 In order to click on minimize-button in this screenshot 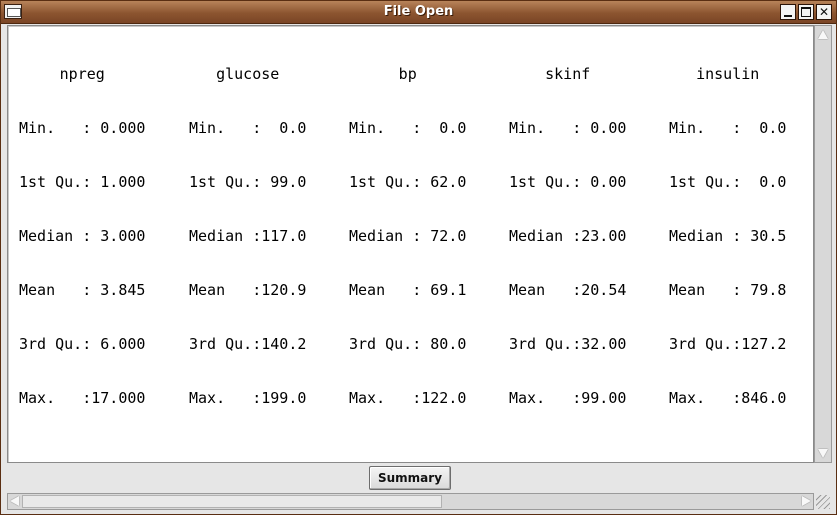, I will do `click(788, 12)`.